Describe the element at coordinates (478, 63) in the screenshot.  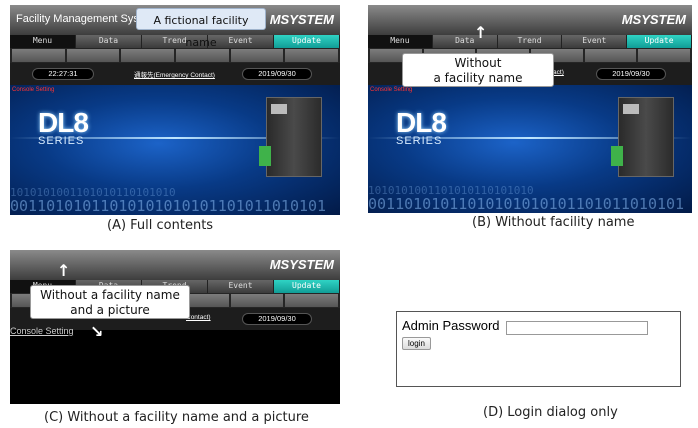
I see `callout-line: Without` at that location.